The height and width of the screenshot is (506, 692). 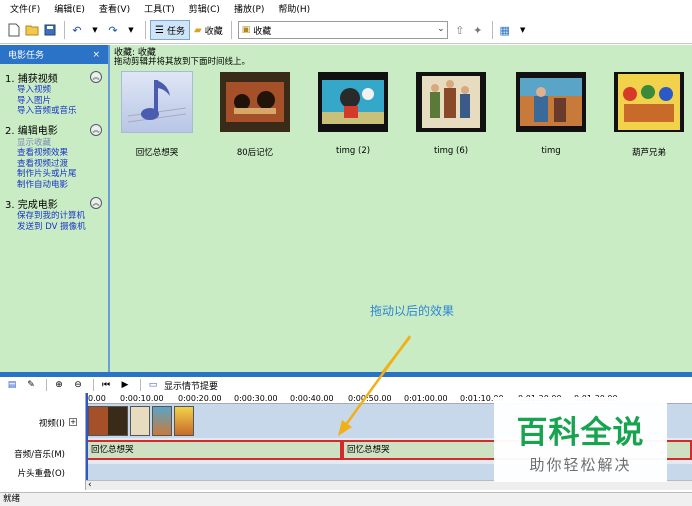 What do you see at coordinates (62, 185) in the screenshot?
I see `link-automovie: 制作自动电影` at bounding box center [62, 185].